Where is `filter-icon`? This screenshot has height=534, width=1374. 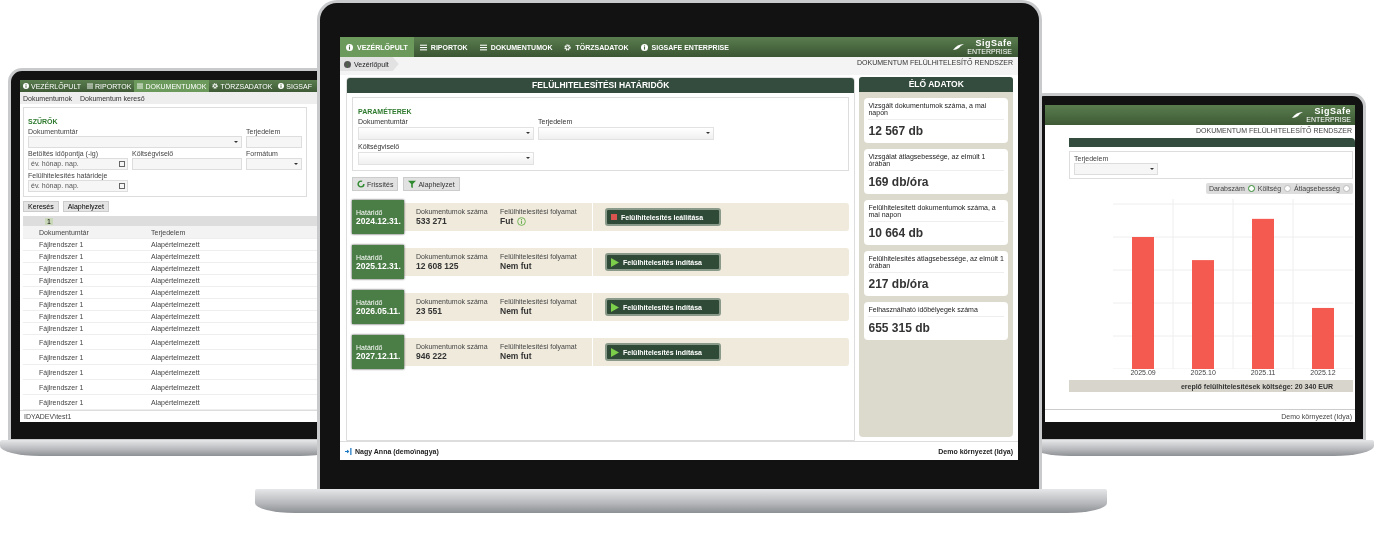 filter-icon is located at coordinates (412, 184).